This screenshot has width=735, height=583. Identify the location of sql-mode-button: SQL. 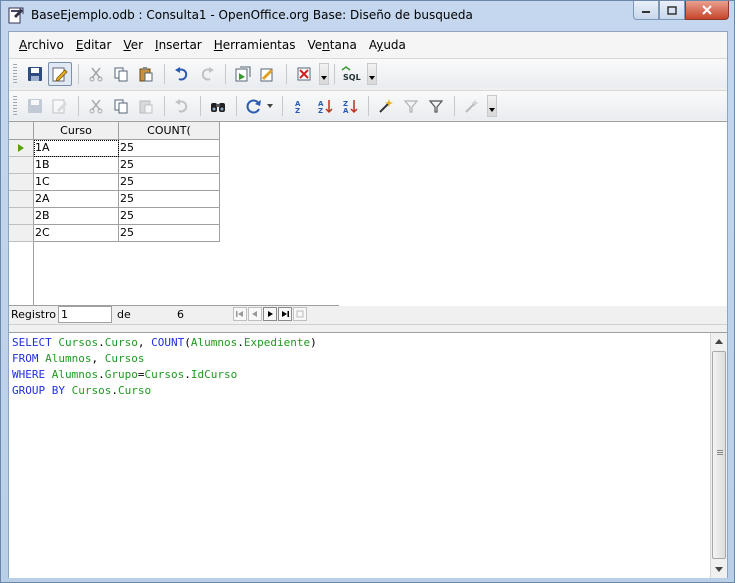
(352, 74).